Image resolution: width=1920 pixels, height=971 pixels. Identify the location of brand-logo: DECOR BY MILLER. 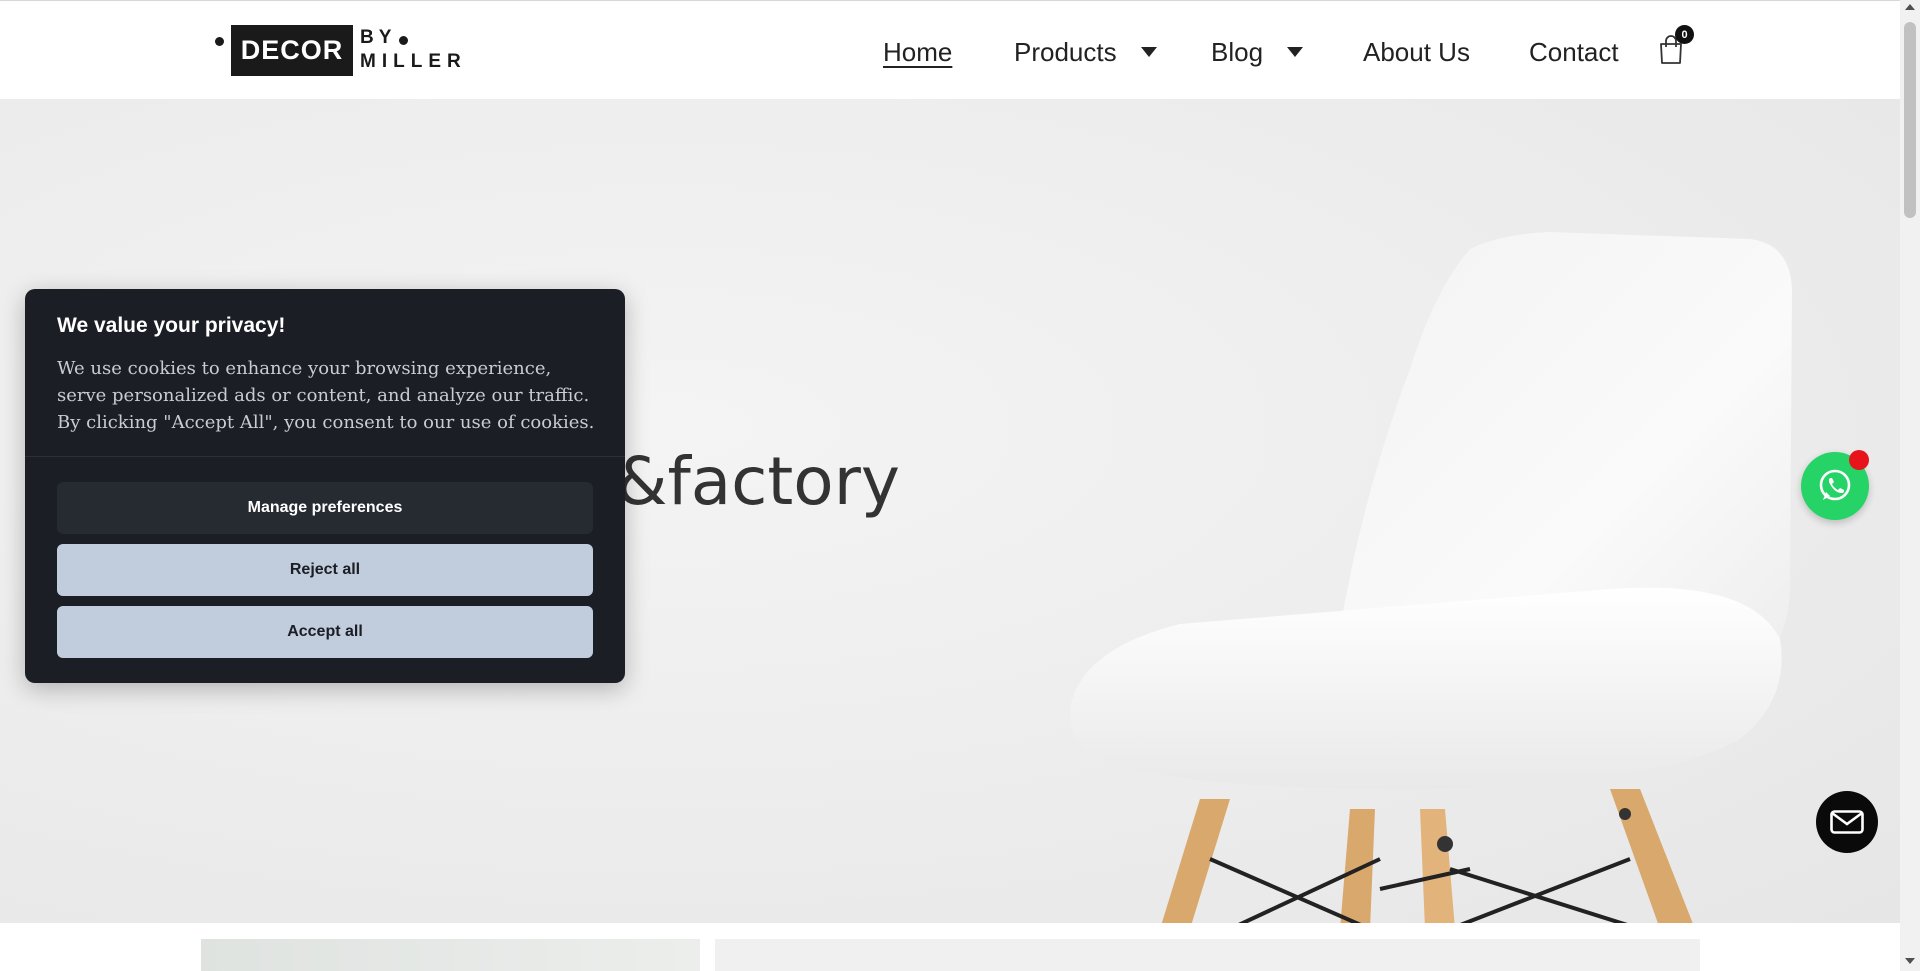
(337, 51).